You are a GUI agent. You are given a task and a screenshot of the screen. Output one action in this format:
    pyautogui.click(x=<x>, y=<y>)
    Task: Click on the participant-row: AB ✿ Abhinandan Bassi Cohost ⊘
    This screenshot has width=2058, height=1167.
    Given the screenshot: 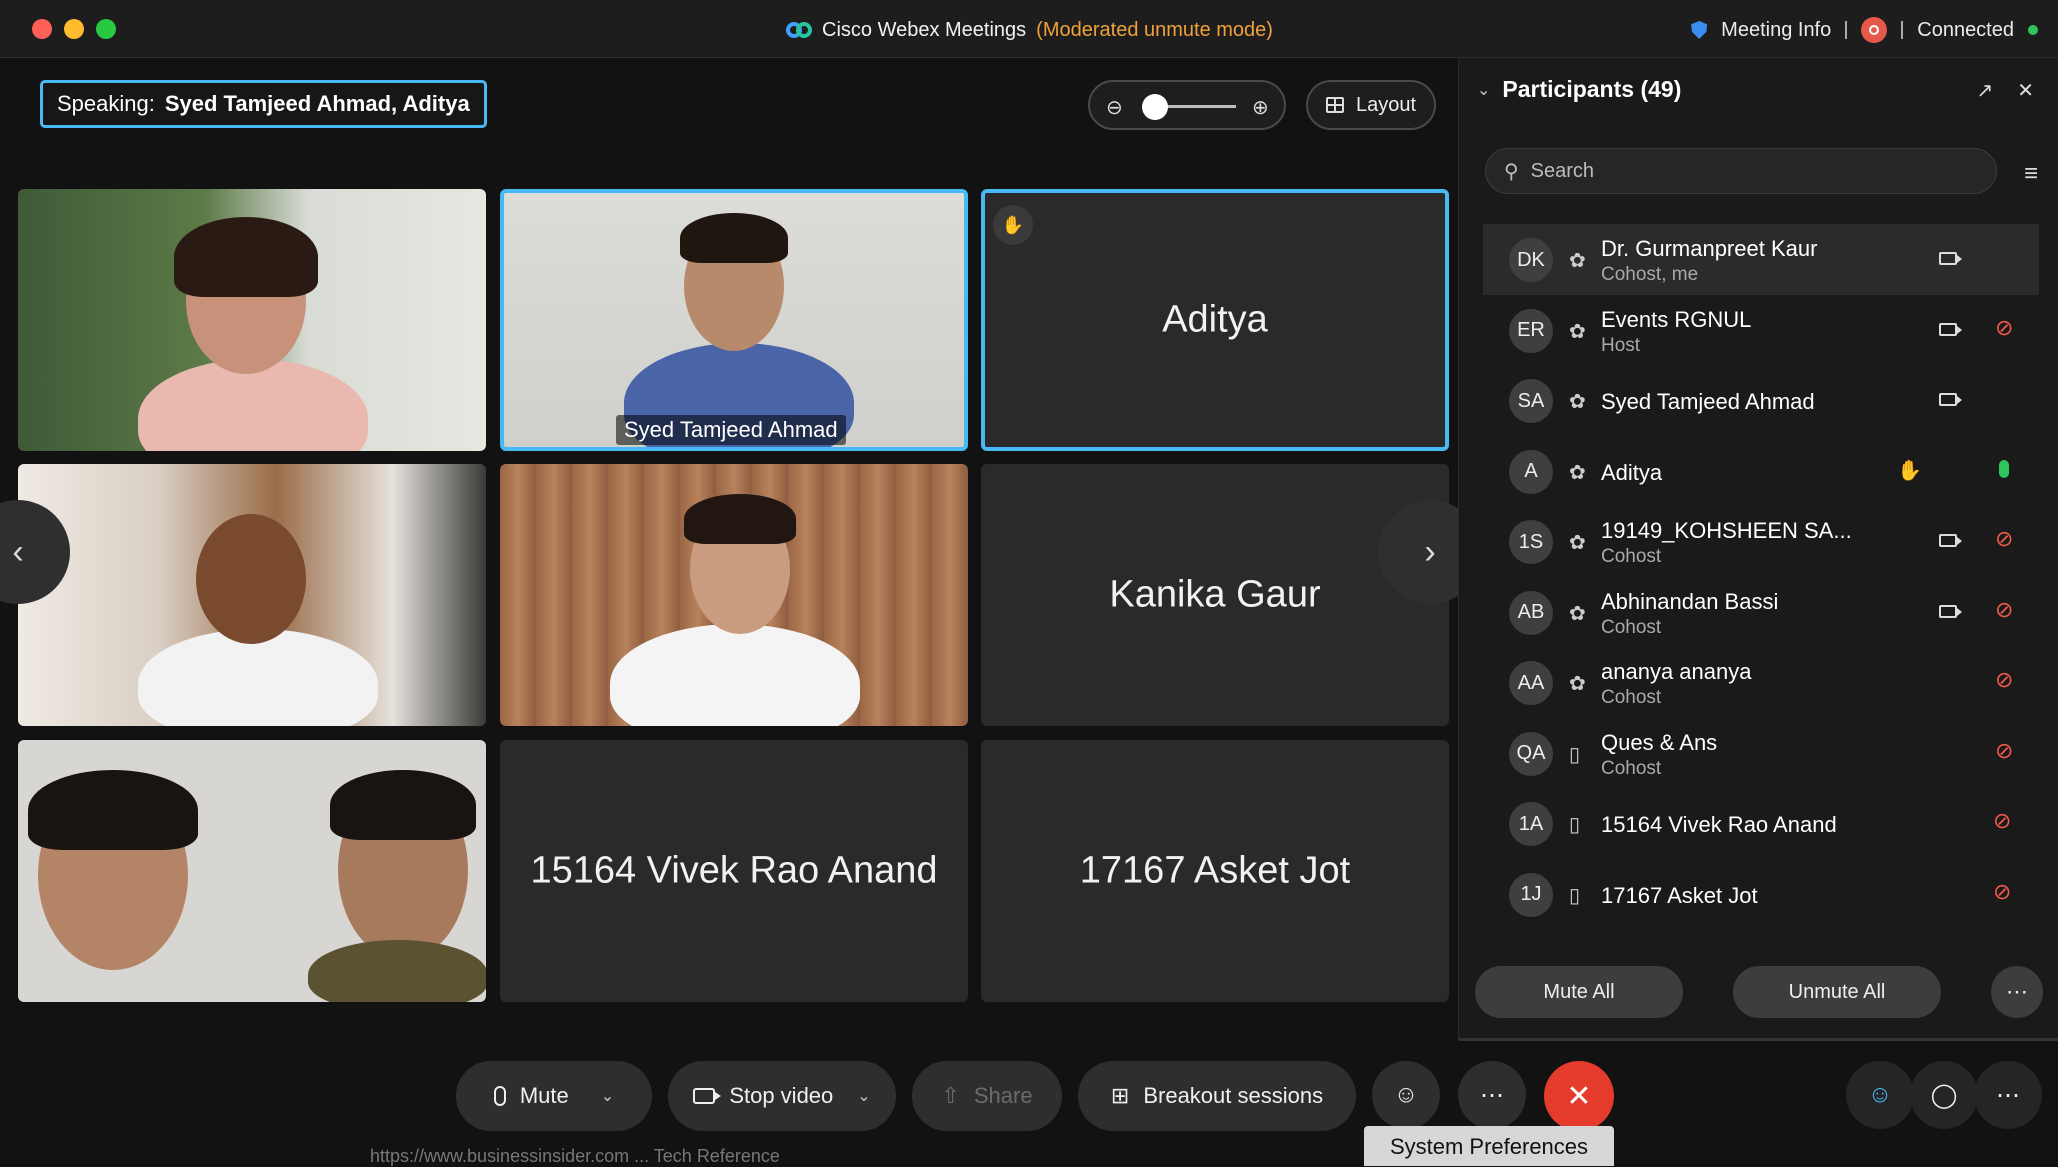 What is the action you would take?
    pyautogui.click(x=1761, y=612)
    